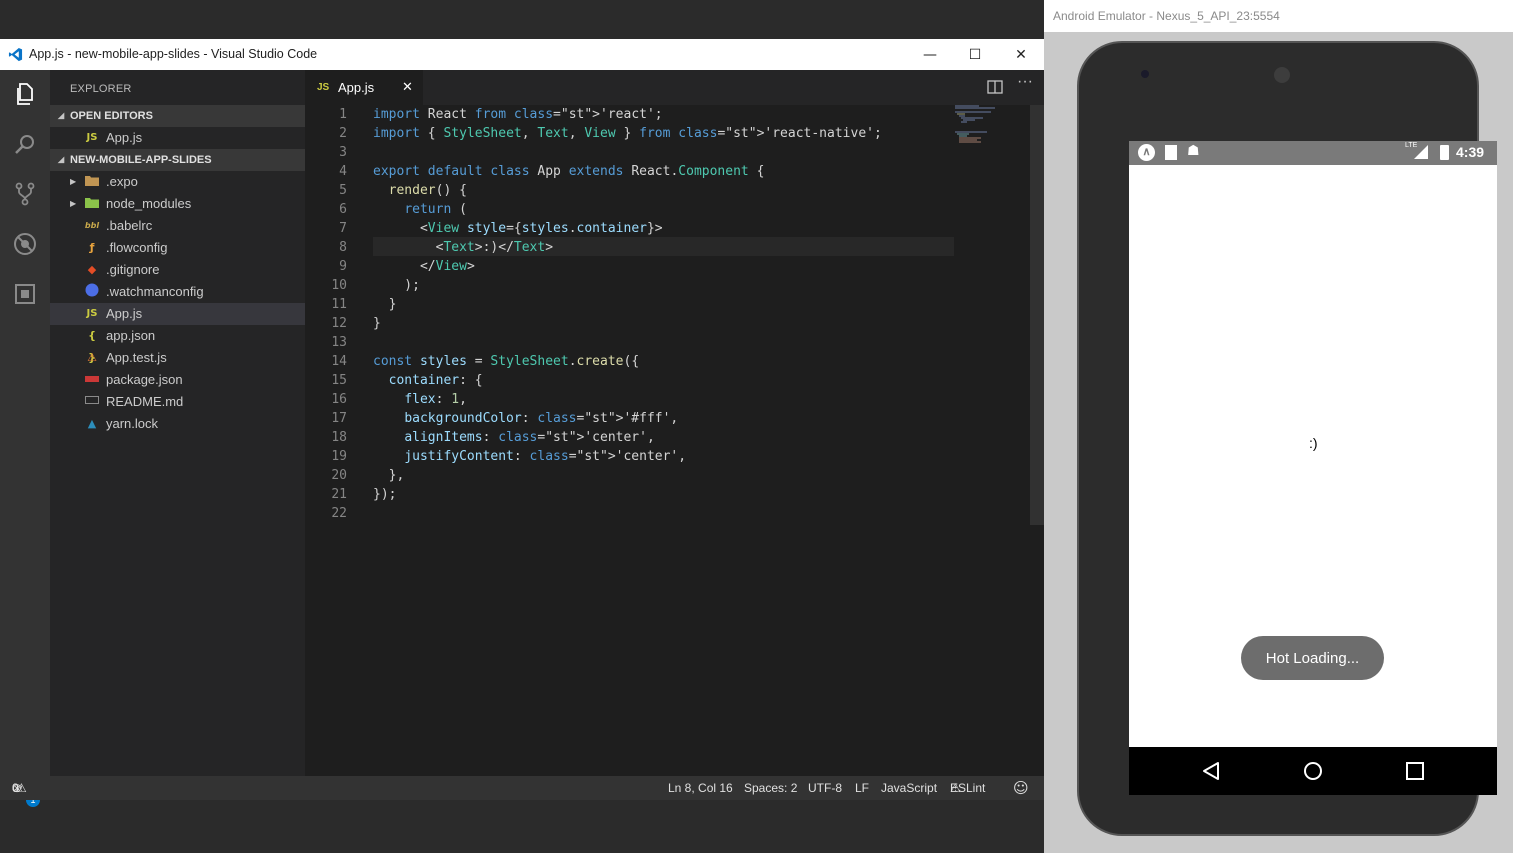 The height and width of the screenshot is (853, 1513). Describe the element at coordinates (343, 247) in the screenshot. I see `line-number: 8` at that location.